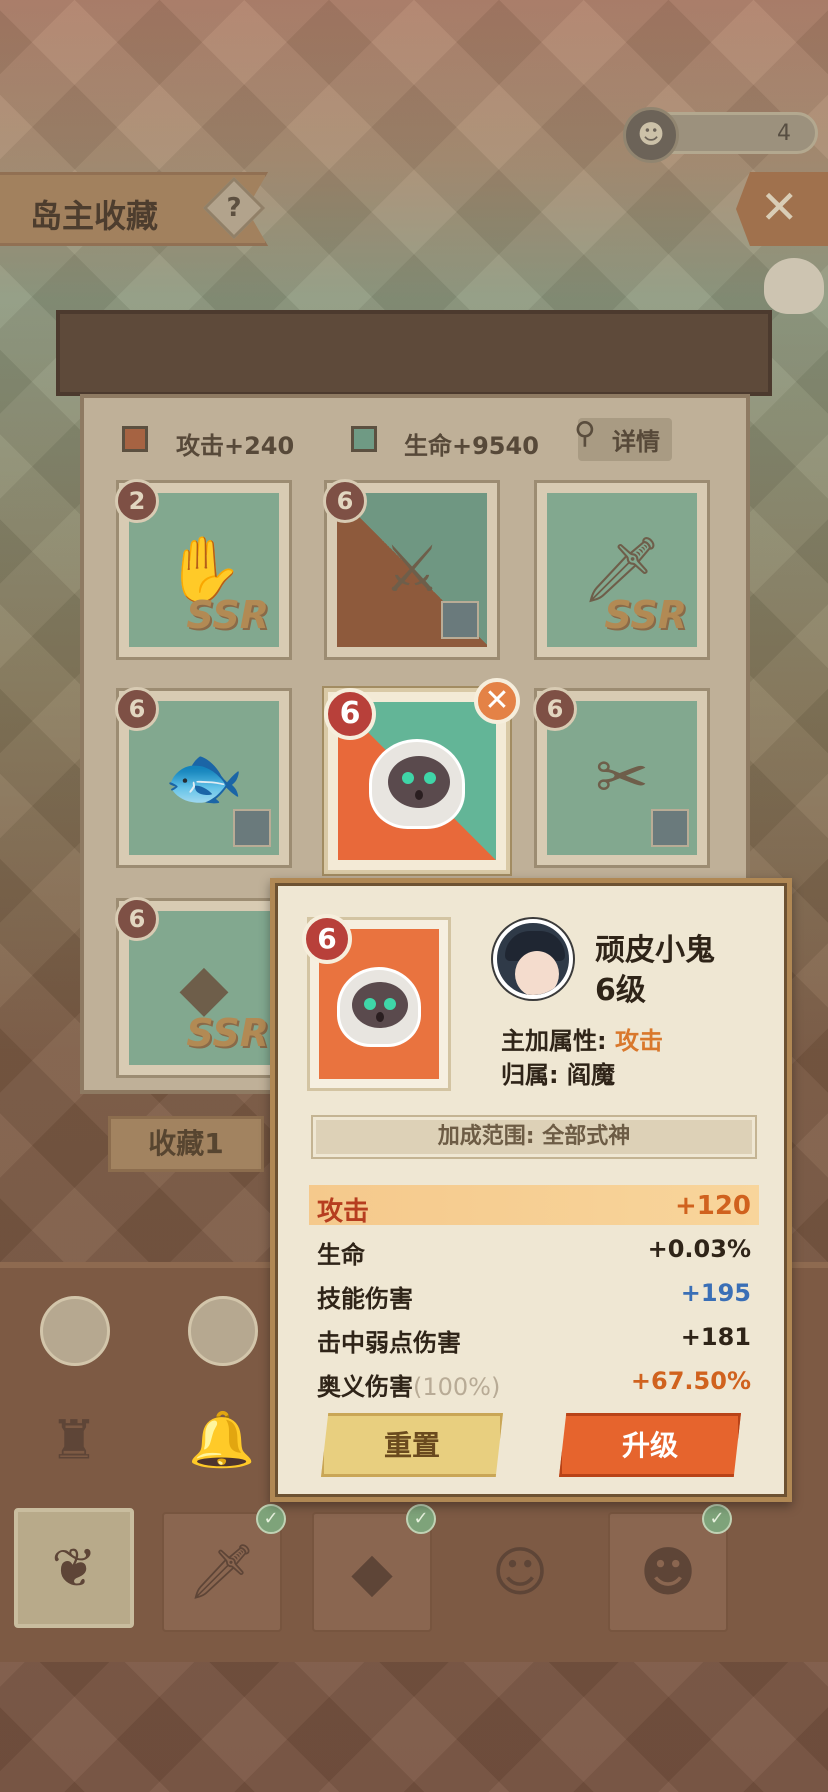  What do you see at coordinates (534, 1293) in the screenshot?
I see `stat-row: 技能伤害 +195` at bounding box center [534, 1293].